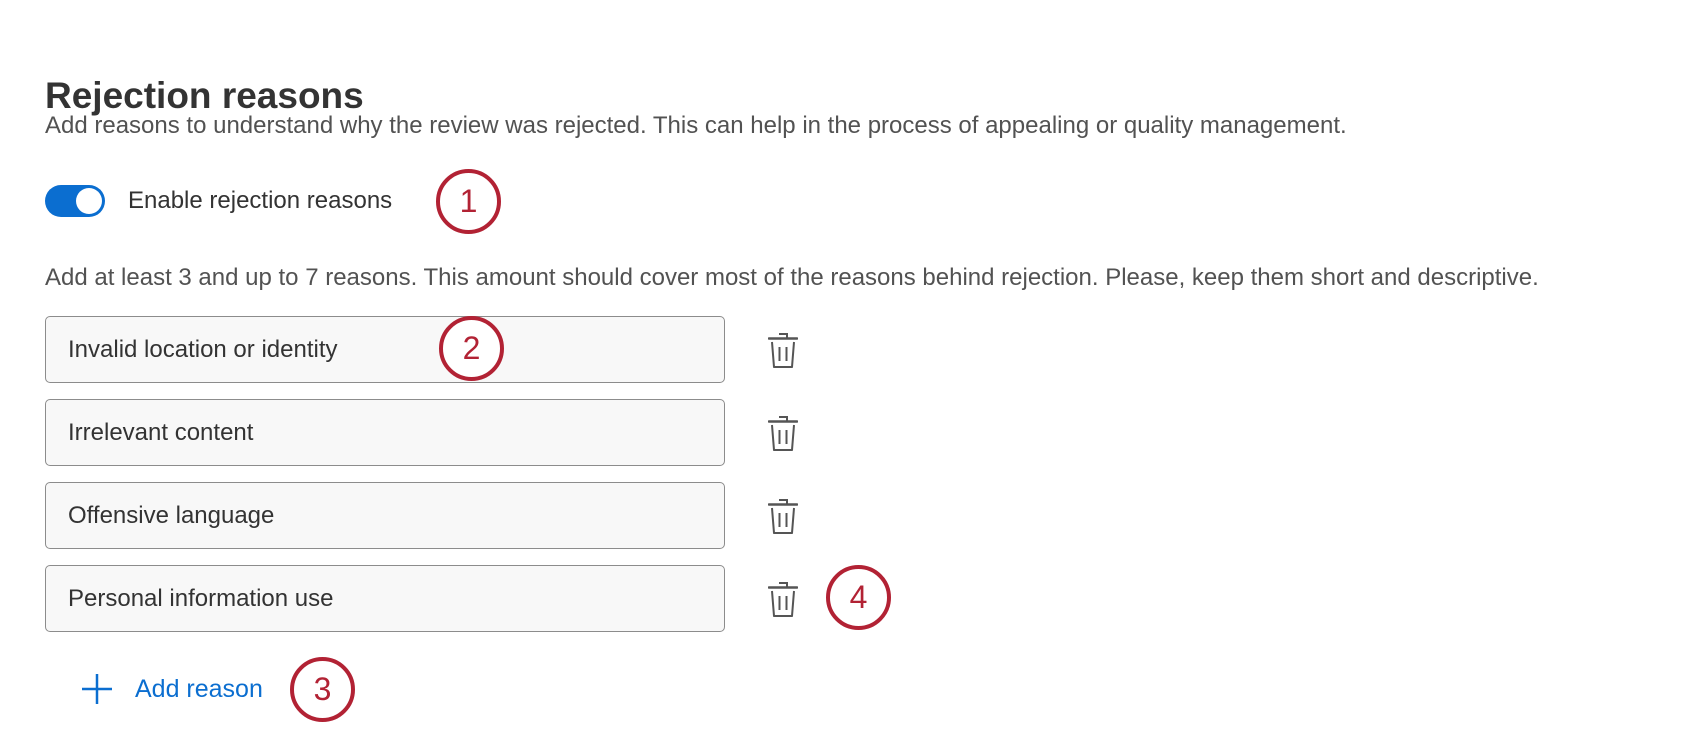  What do you see at coordinates (858, 597) in the screenshot?
I see `callout-marker-4: 4` at bounding box center [858, 597].